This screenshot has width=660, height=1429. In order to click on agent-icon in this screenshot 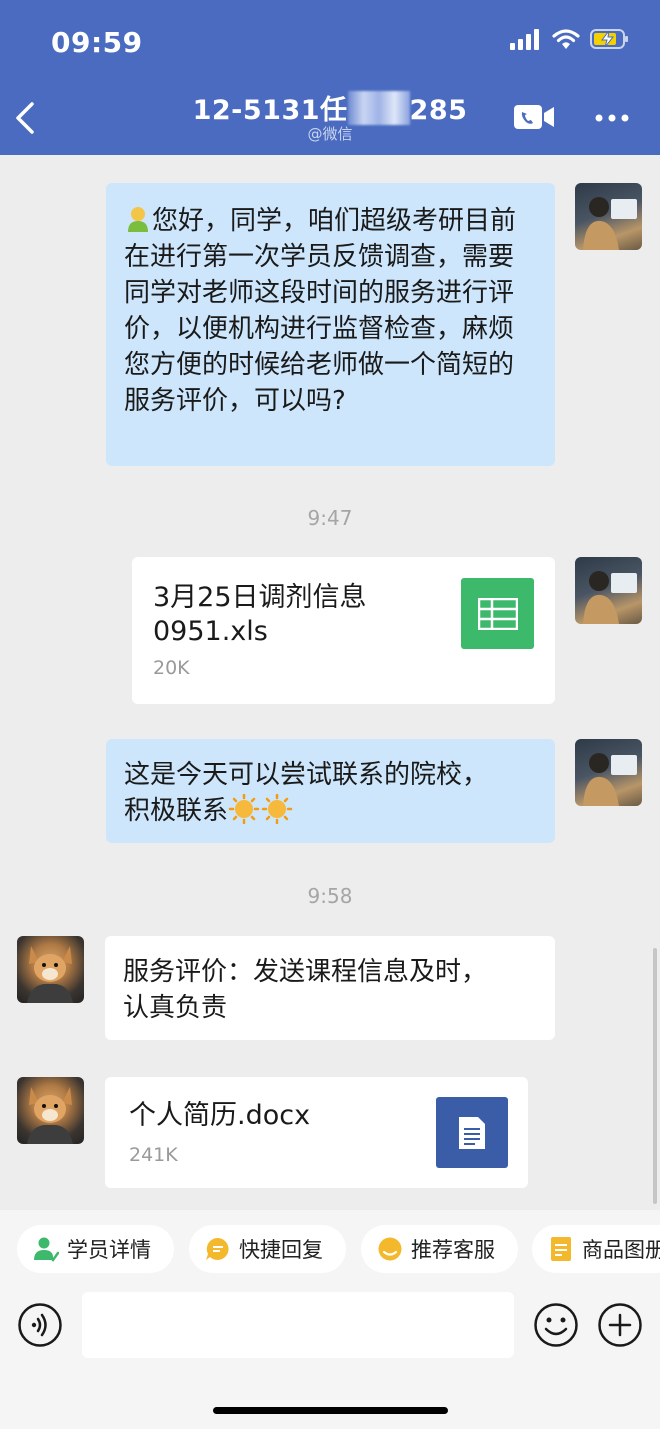, I will do `click(390, 1249)`.